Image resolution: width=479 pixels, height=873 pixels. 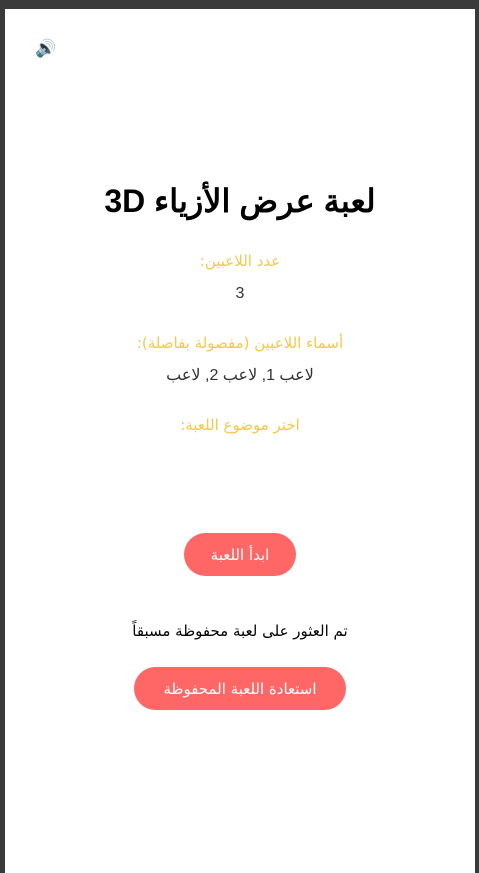 What do you see at coordinates (240, 261) in the screenshot?
I see `players-count-label: عدد اللاعبين:` at bounding box center [240, 261].